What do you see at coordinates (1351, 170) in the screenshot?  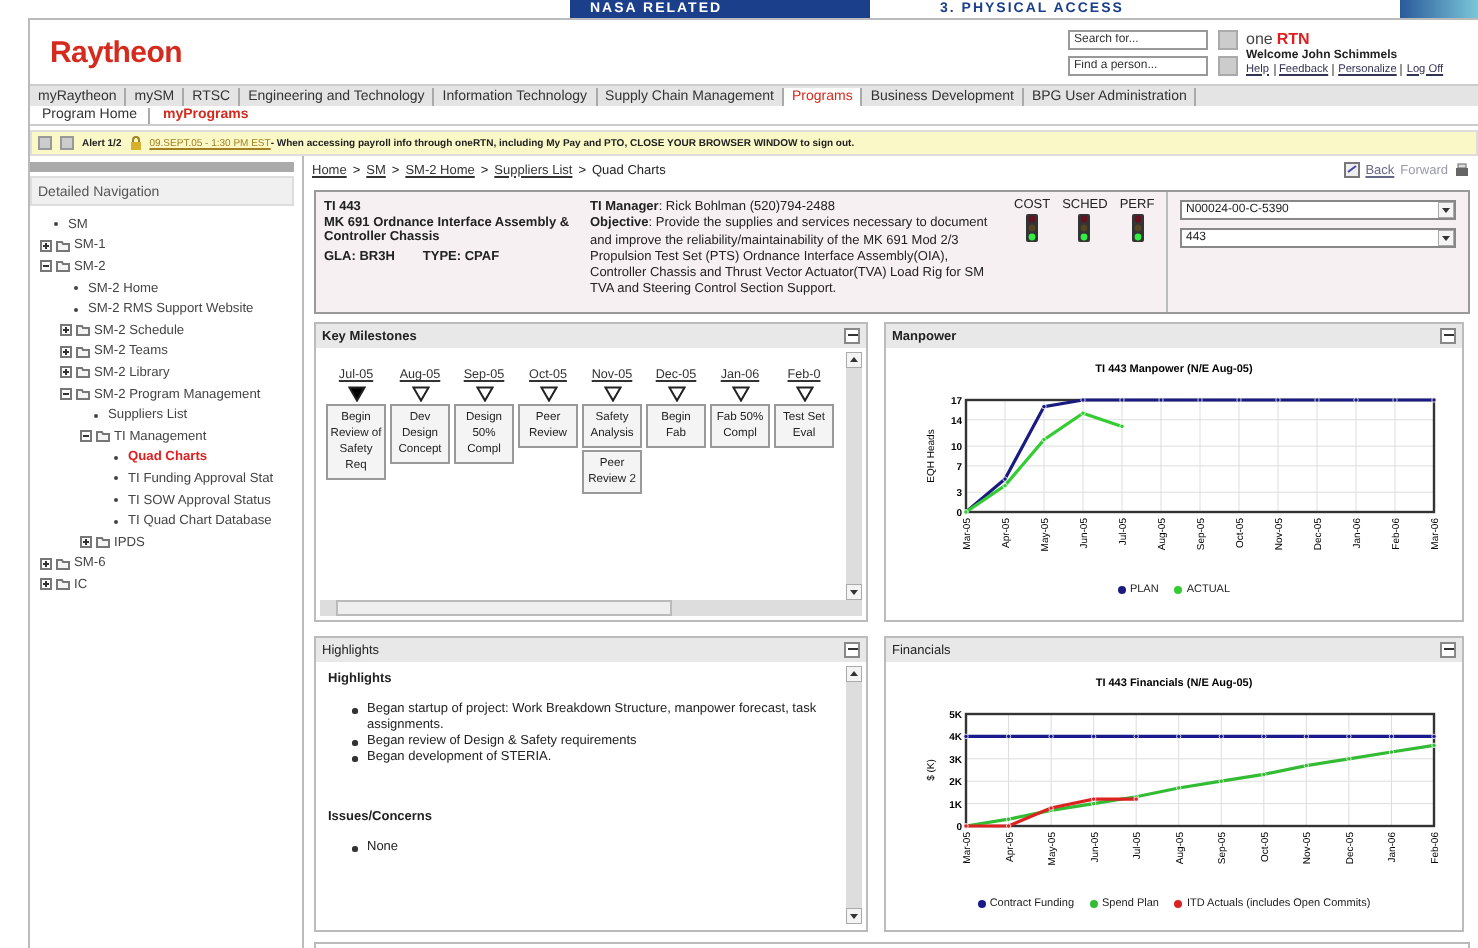 I see `page-icon` at bounding box center [1351, 170].